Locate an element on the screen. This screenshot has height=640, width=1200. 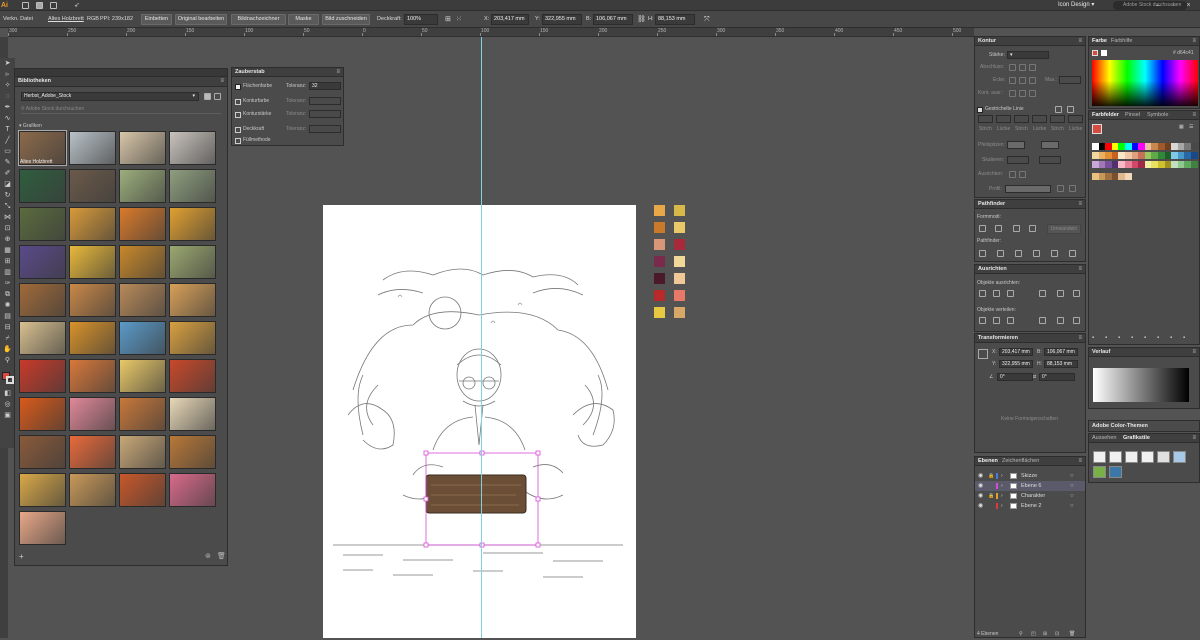
make-clipping-icon: ◰ is located at coordinates (1033, 634).